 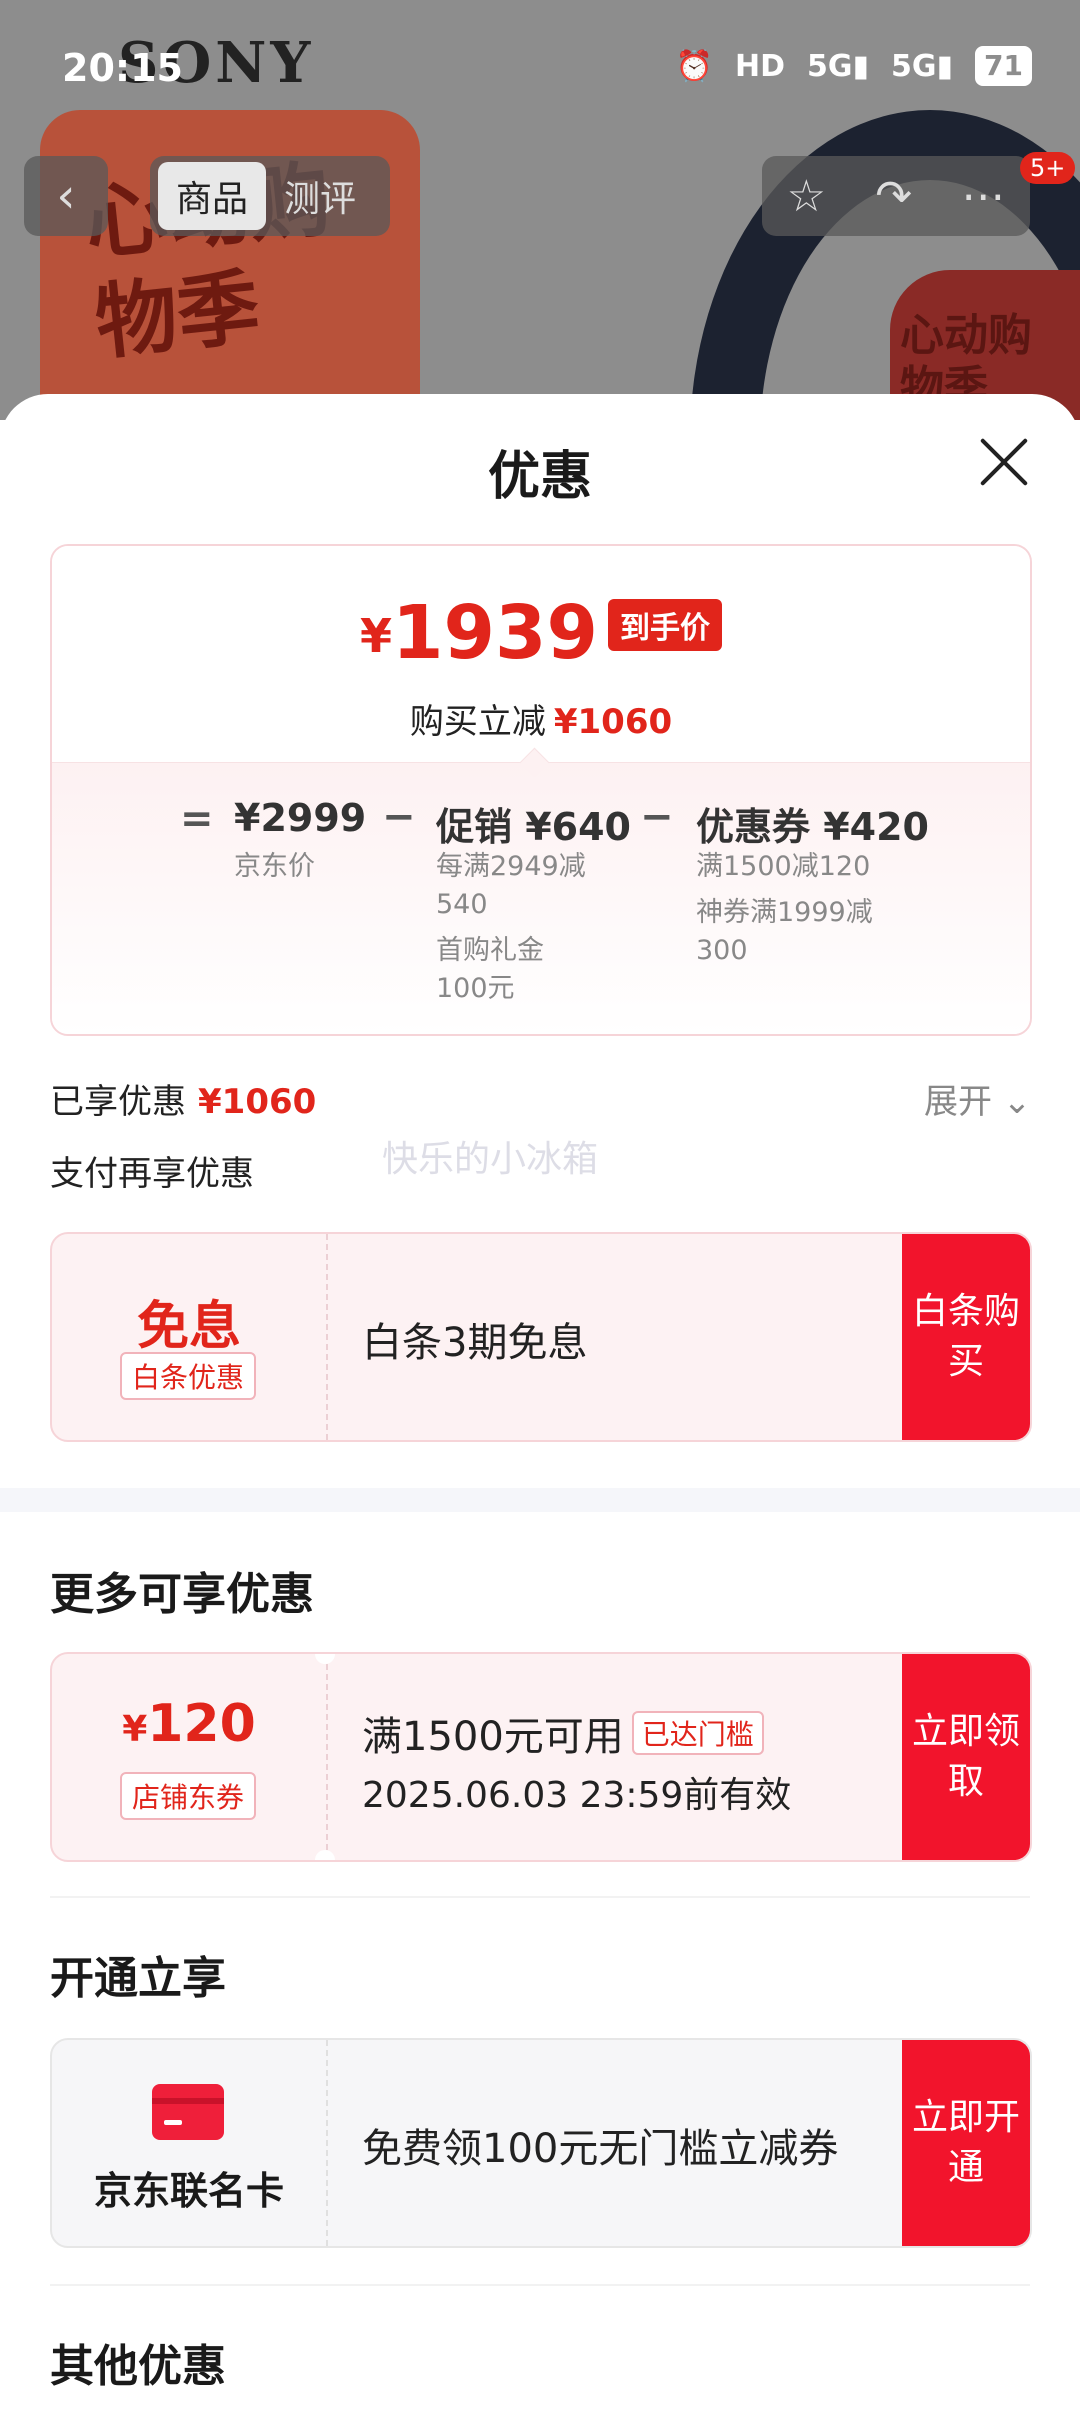 What do you see at coordinates (806, 196) in the screenshot?
I see `favorite-star-icon: ☆` at bounding box center [806, 196].